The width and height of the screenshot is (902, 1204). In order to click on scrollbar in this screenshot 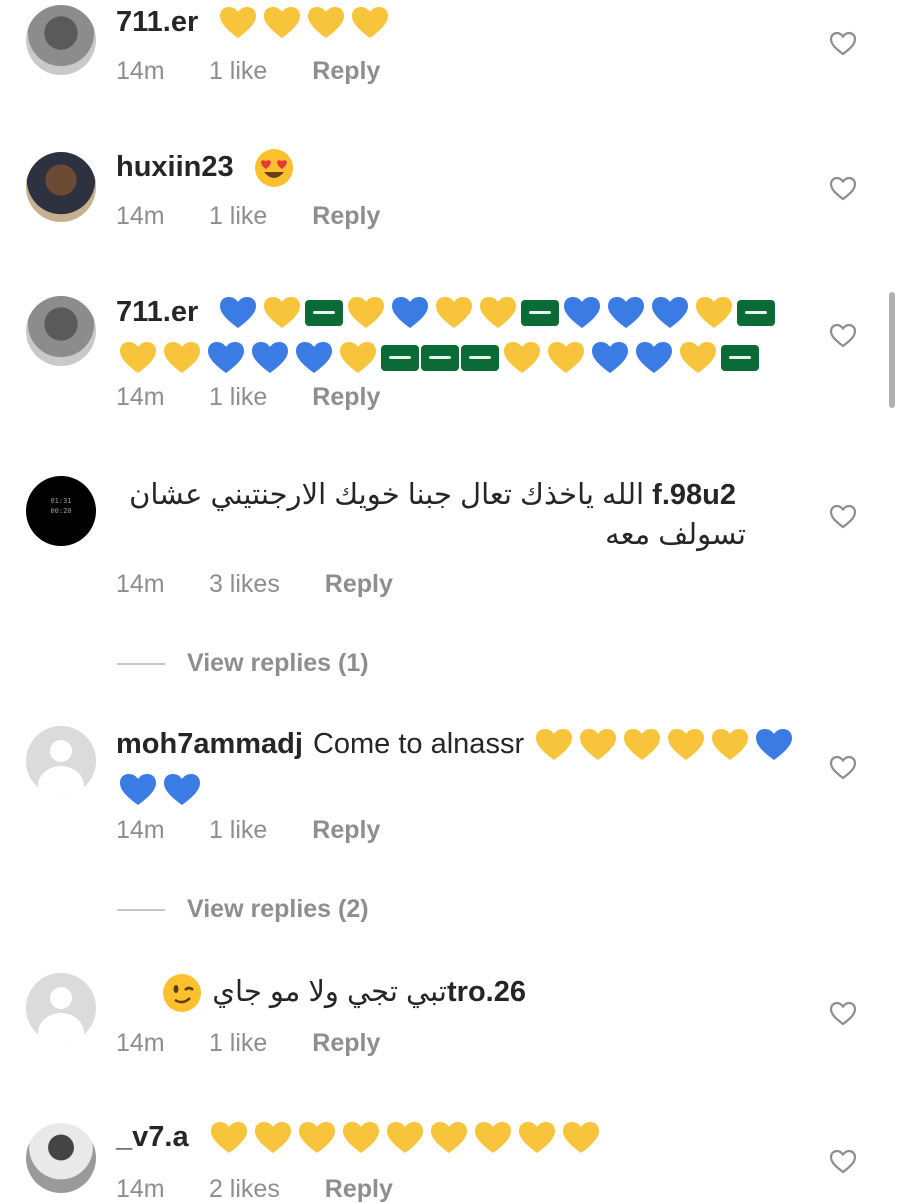, I will do `click(892, 350)`.